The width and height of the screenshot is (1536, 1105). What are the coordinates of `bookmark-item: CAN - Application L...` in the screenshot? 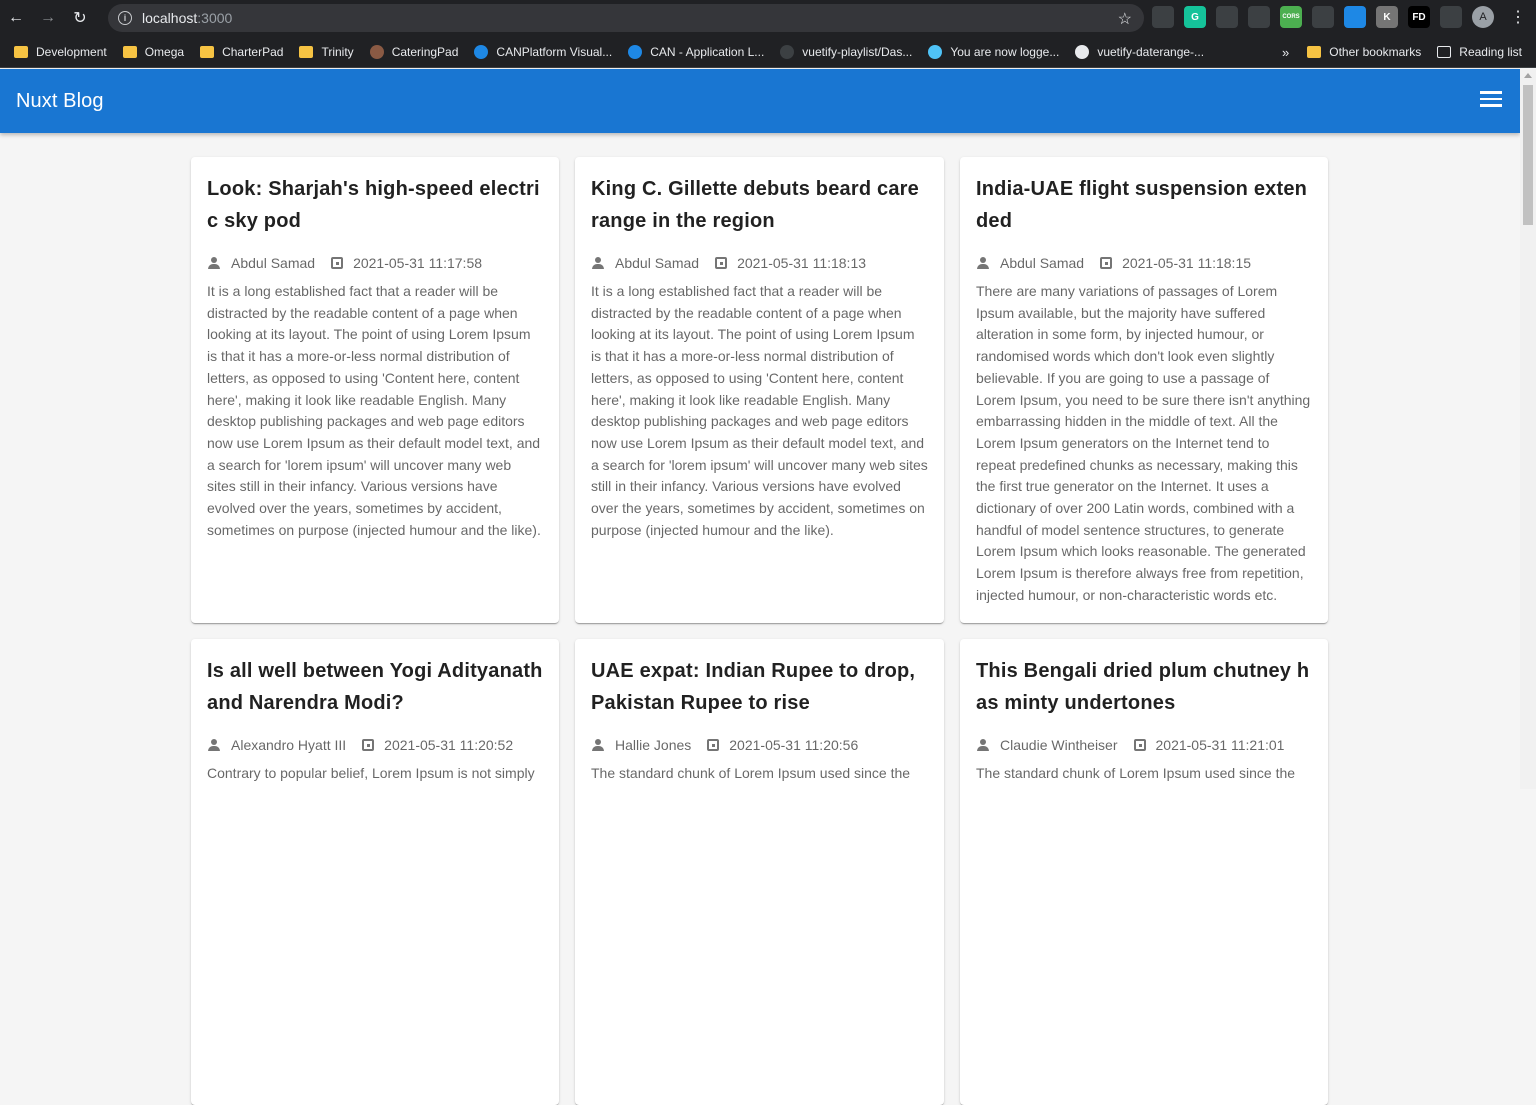 It's located at (696, 51).